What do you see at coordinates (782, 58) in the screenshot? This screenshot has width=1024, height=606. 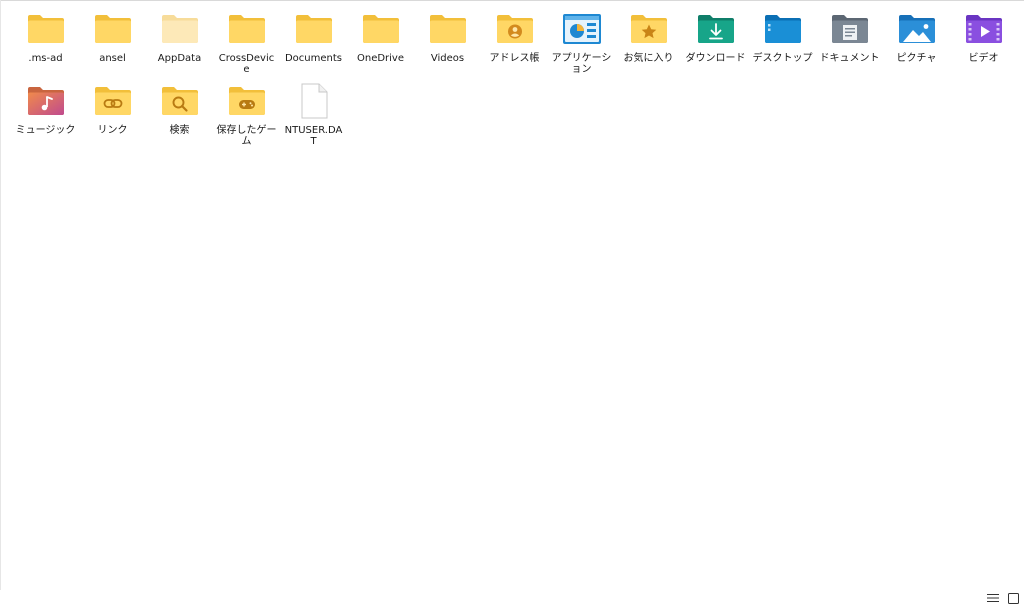 I see `item-label: デスクトップ` at bounding box center [782, 58].